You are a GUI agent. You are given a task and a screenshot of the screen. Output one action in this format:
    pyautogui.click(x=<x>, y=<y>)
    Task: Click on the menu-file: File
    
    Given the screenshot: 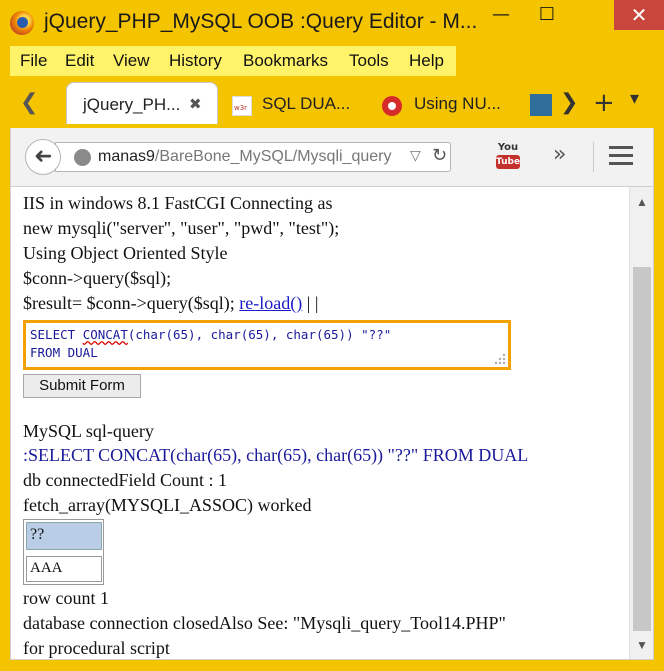 What is the action you would take?
    pyautogui.click(x=33, y=61)
    